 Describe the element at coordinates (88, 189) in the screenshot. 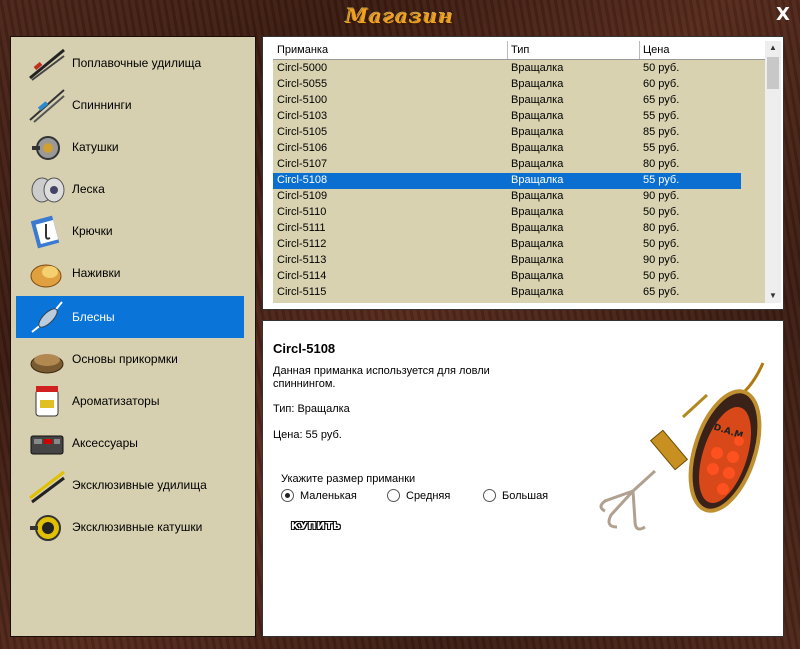

I see `category-label: Леска` at that location.